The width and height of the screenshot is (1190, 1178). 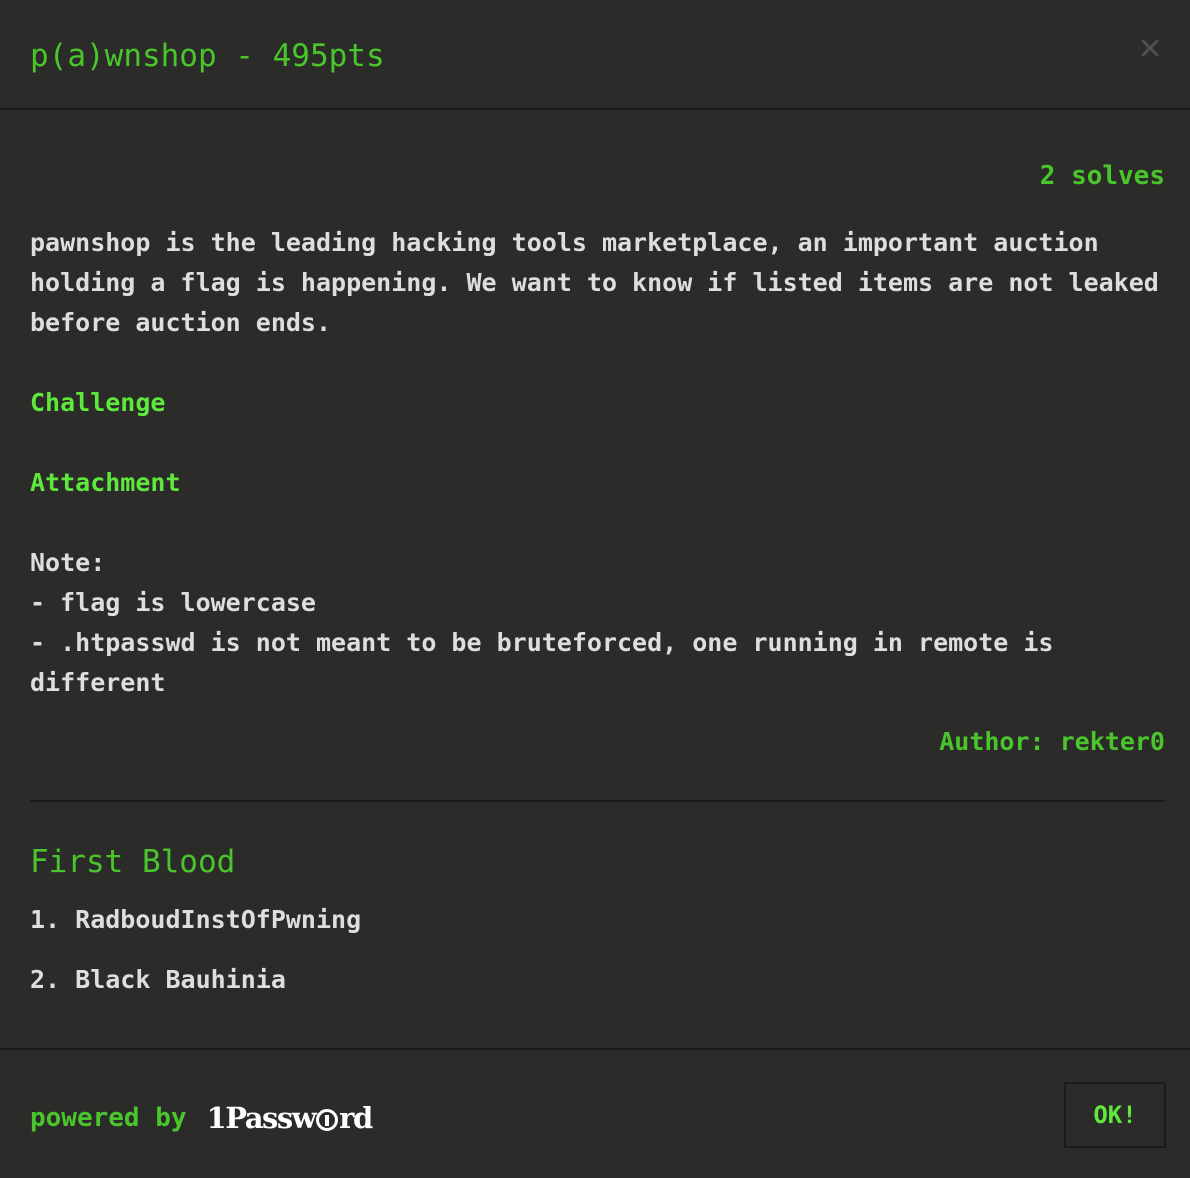 What do you see at coordinates (68, 562) in the screenshot?
I see `note-heading: Note:` at bounding box center [68, 562].